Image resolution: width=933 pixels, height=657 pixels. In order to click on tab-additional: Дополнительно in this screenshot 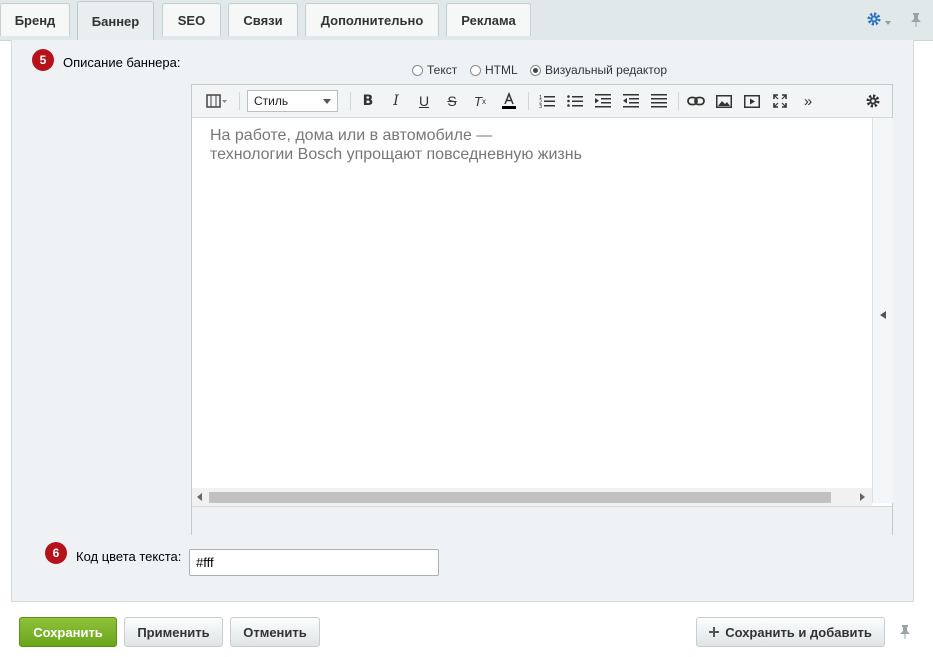, I will do `click(372, 19)`.